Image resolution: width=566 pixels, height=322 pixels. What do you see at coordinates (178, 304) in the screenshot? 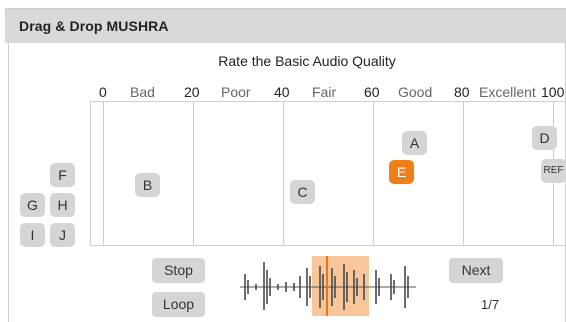
I see `loop-button: Loop` at bounding box center [178, 304].